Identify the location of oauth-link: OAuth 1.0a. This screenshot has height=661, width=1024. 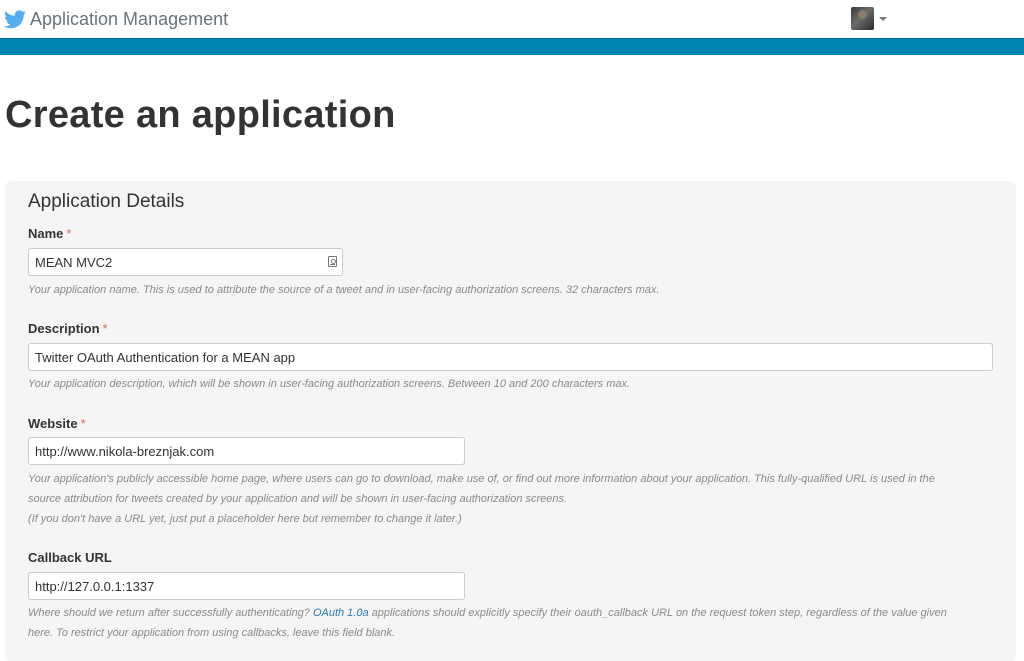
(341, 613).